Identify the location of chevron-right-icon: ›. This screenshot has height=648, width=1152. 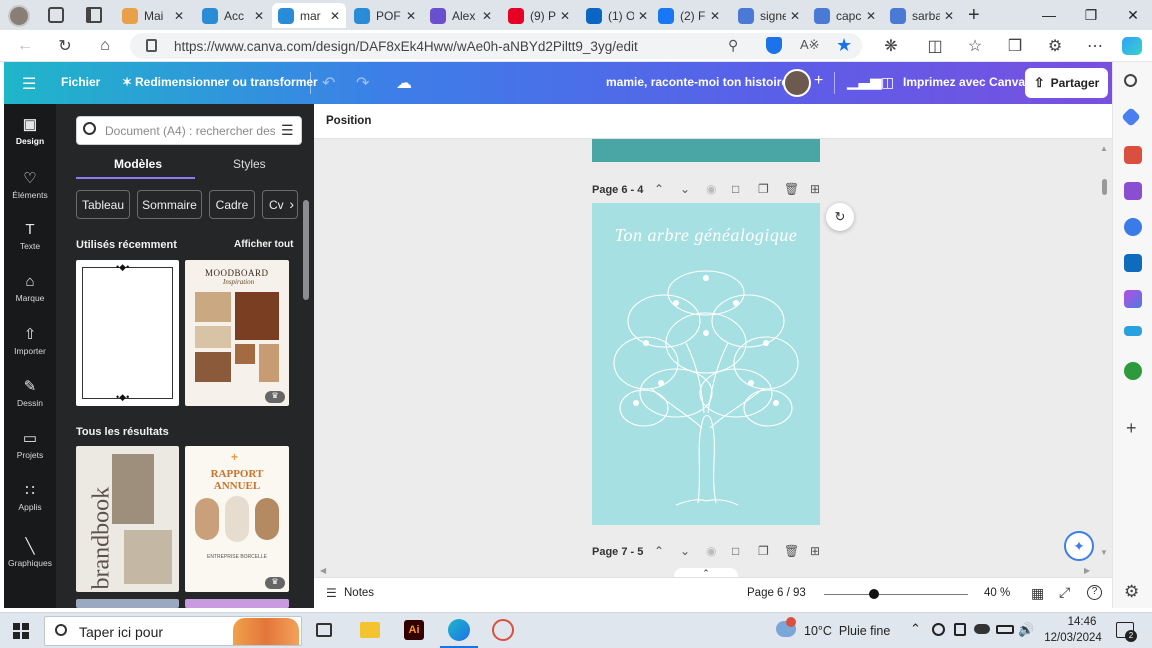
(291, 204).